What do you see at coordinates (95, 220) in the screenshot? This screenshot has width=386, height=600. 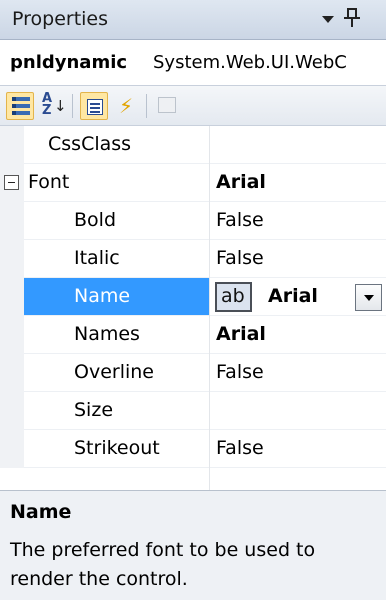 I see `property-name: Bold` at bounding box center [95, 220].